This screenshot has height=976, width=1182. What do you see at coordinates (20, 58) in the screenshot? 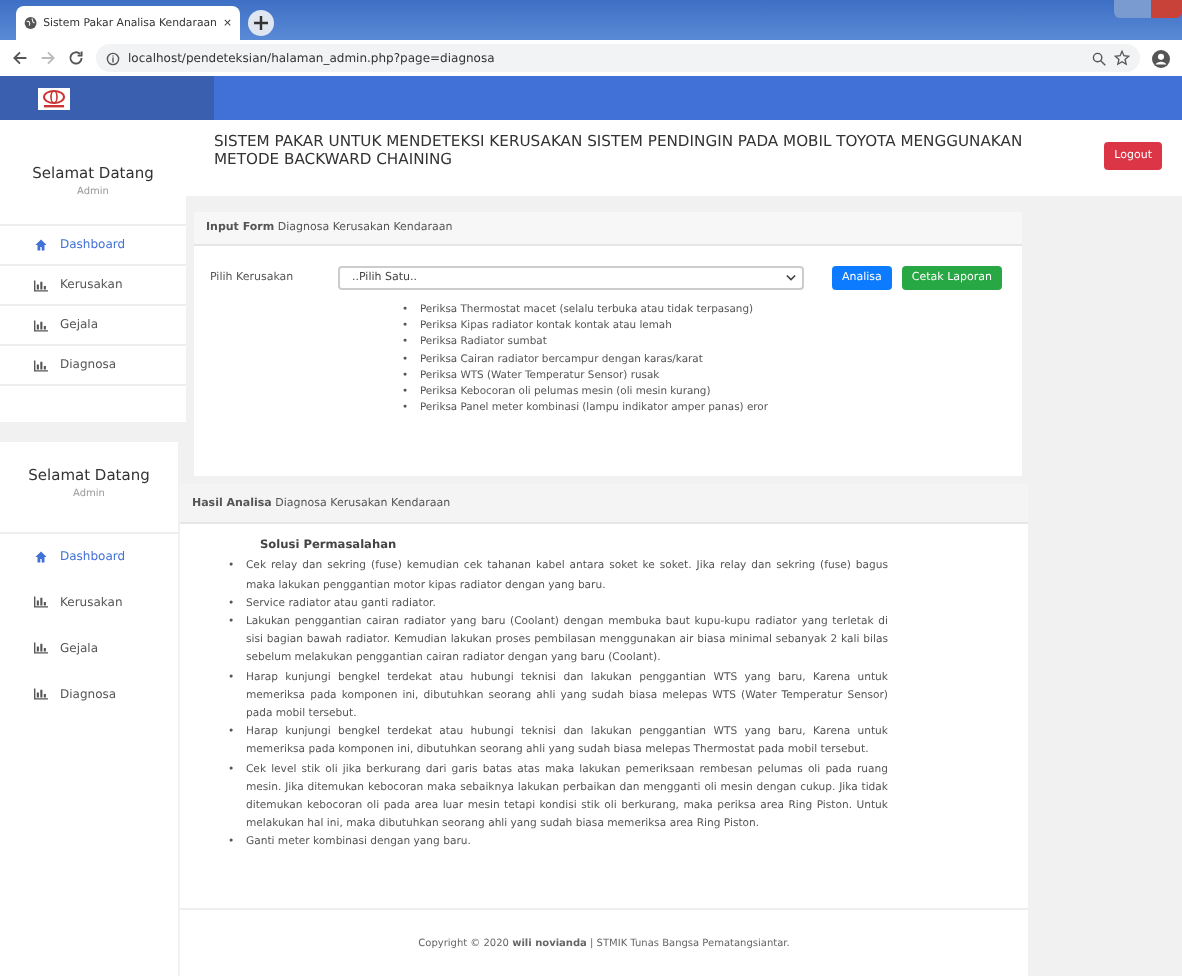
I see `back-arrow-icon` at bounding box center [20, 58].